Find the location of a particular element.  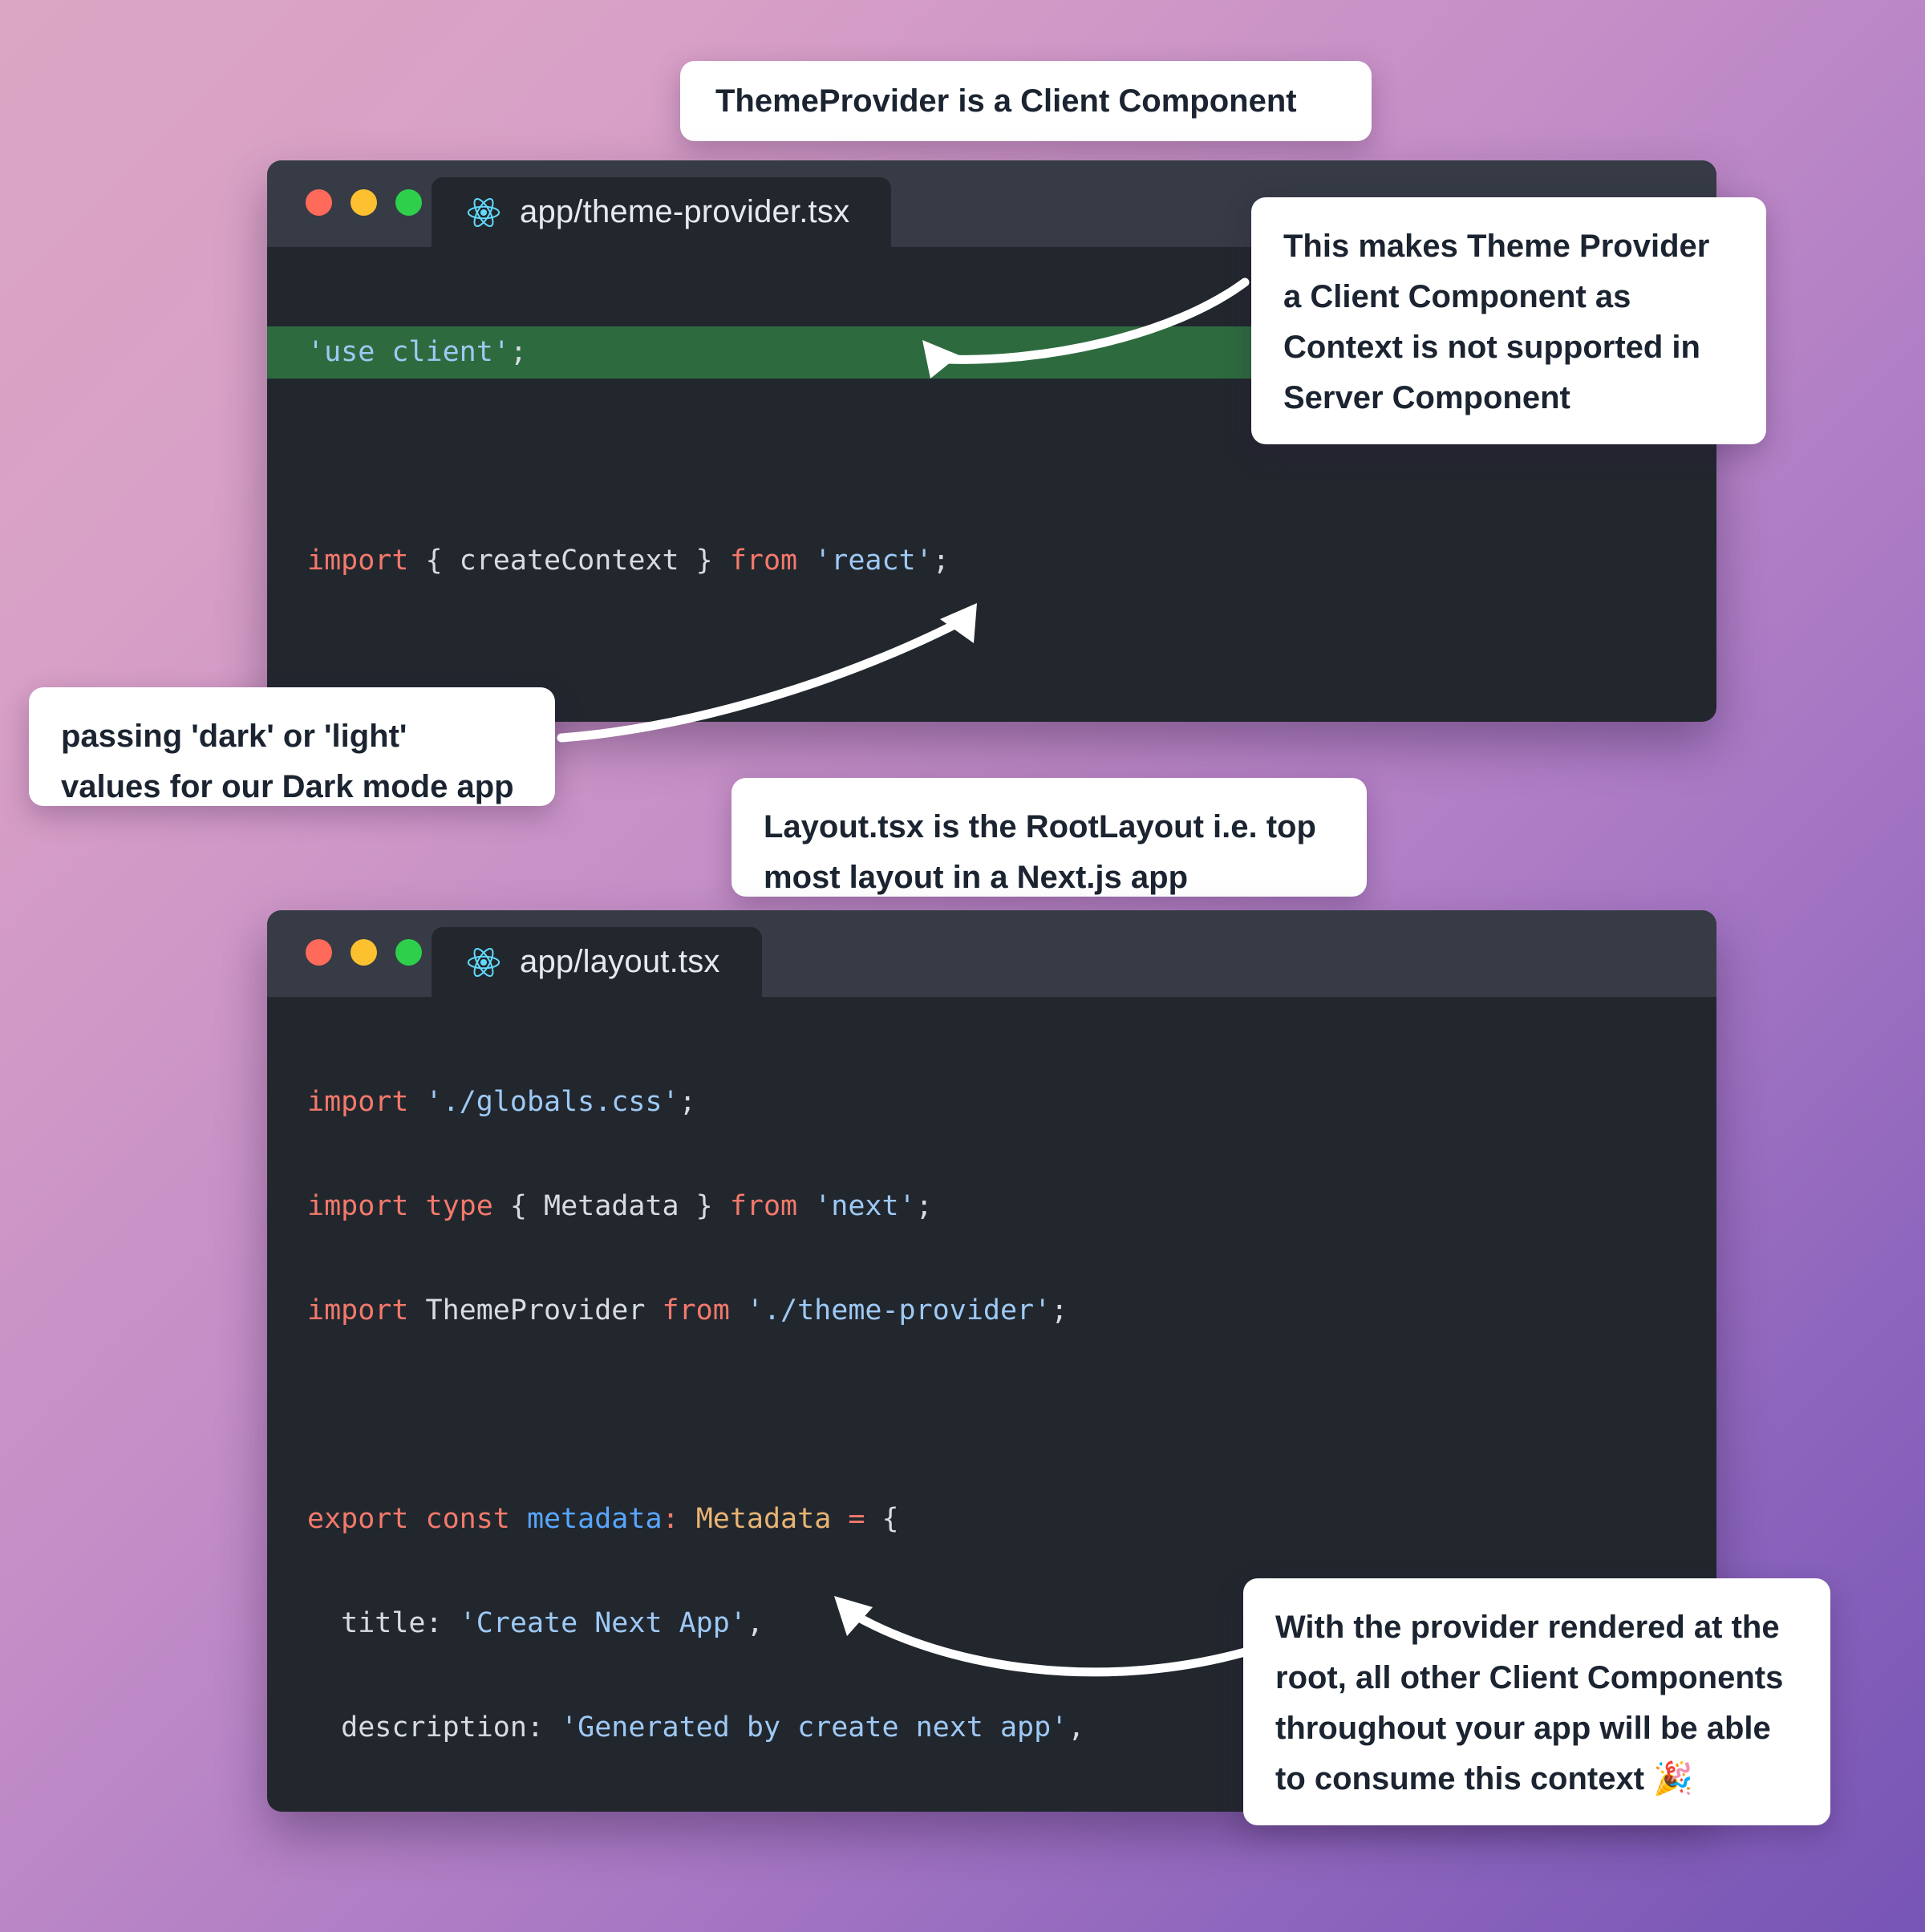

tab-label: app/layout.tsx is located at coordinates (620, 961).